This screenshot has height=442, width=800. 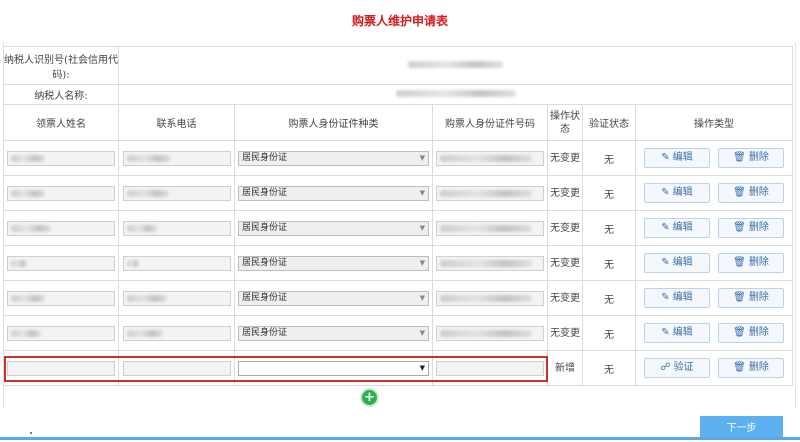 I want to click on page-title: 购票人维护申请表, so click(x=399, y=21).